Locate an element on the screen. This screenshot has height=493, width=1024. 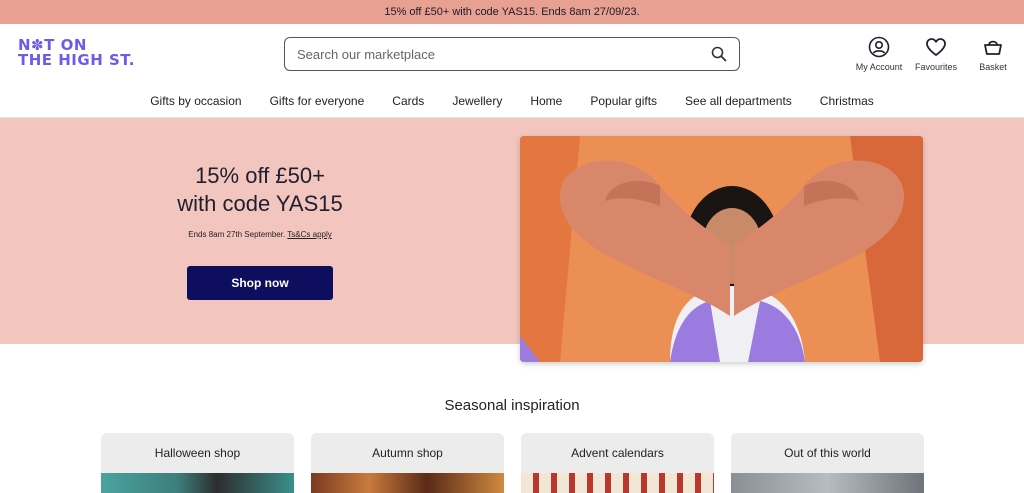
category-card-autumn: Autumn shop is located at coordinates (407, 463).